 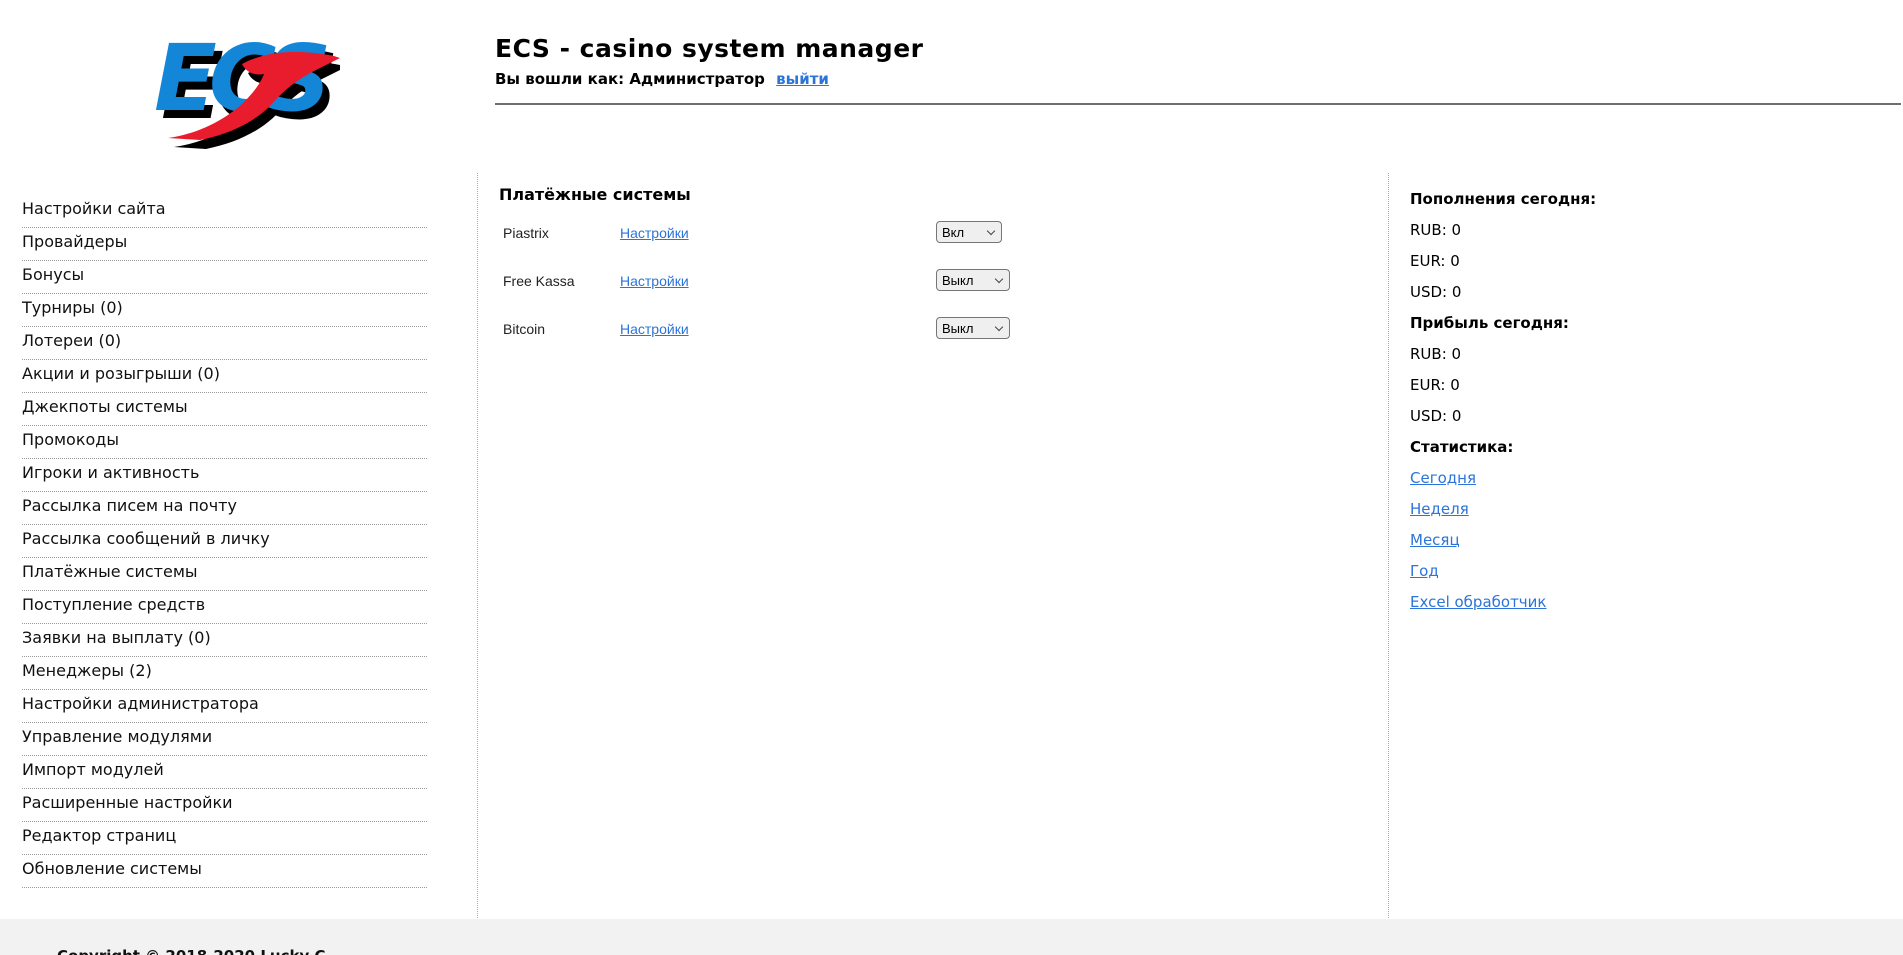 What do you see at coordinates (224, 805) in the screenshot?
I see `sidebar-item: Расширенные настройки` at bounding box center [224, 805].